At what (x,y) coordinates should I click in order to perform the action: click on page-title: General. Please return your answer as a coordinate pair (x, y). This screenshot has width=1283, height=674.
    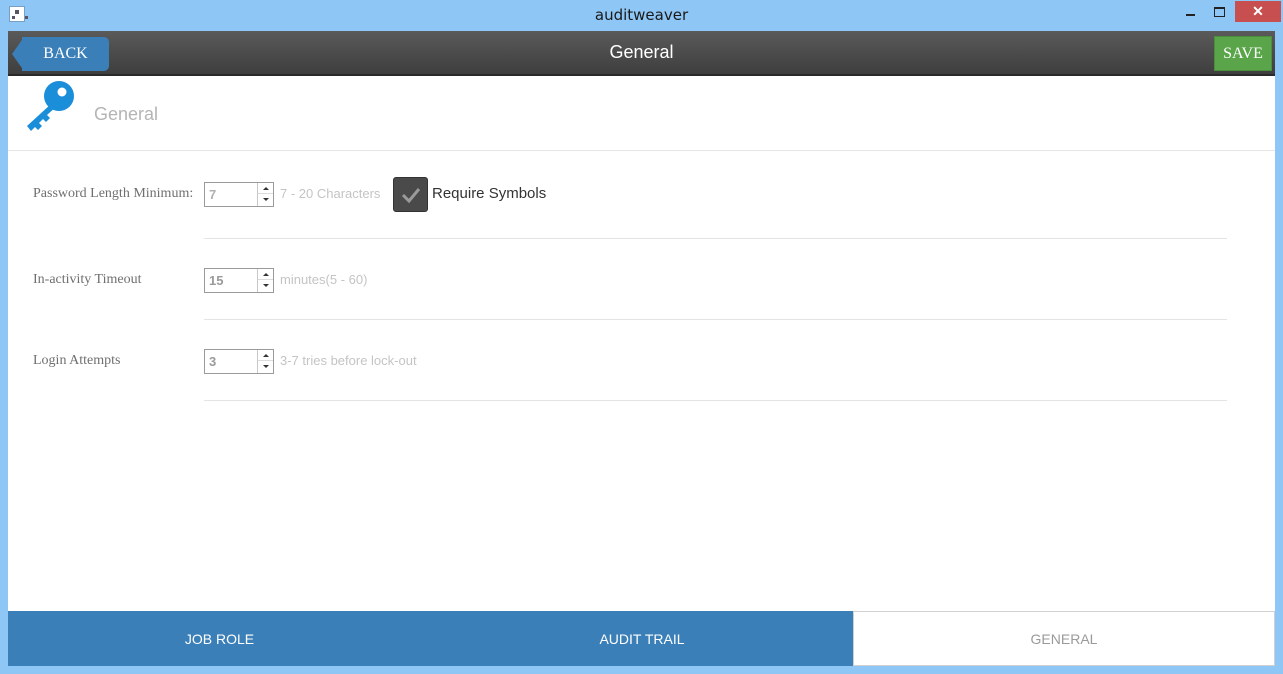
    Looking at the image, I should click on (641, 52).